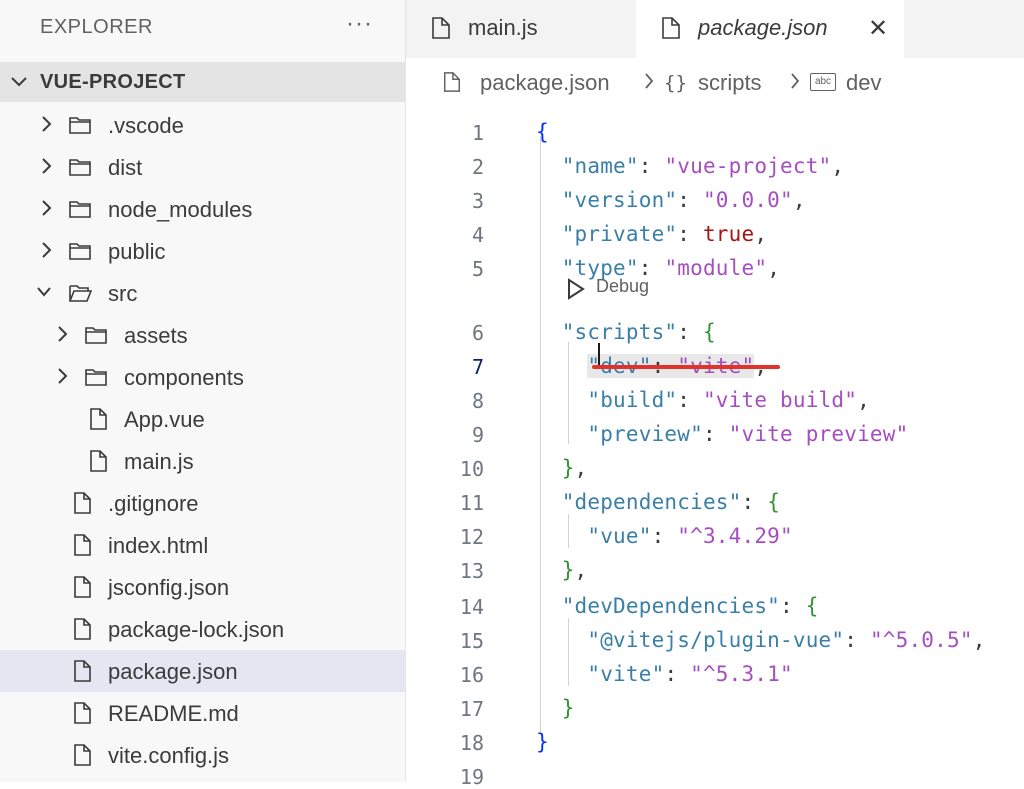 The width and height of the screenshot is (1024, 789). What do you see at coordinates (471, 709) in the screenshot?
I see `line-number: 17` at bounding box center [471, 709].